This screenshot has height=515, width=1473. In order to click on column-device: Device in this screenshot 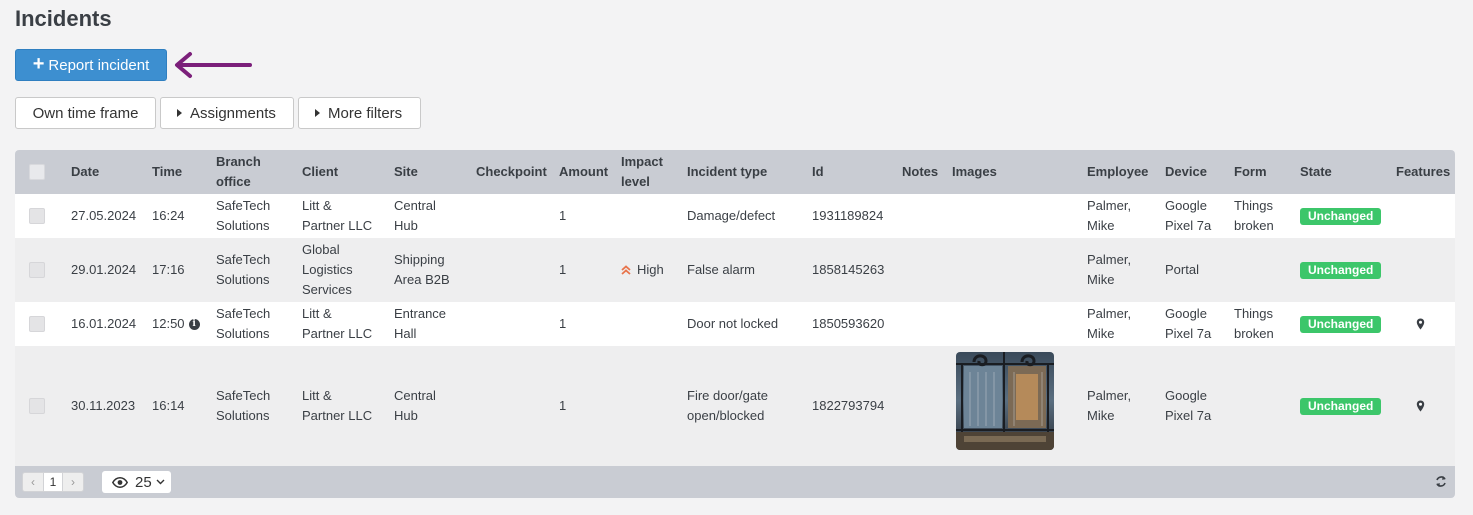, I will do `click(1186, 172)`.